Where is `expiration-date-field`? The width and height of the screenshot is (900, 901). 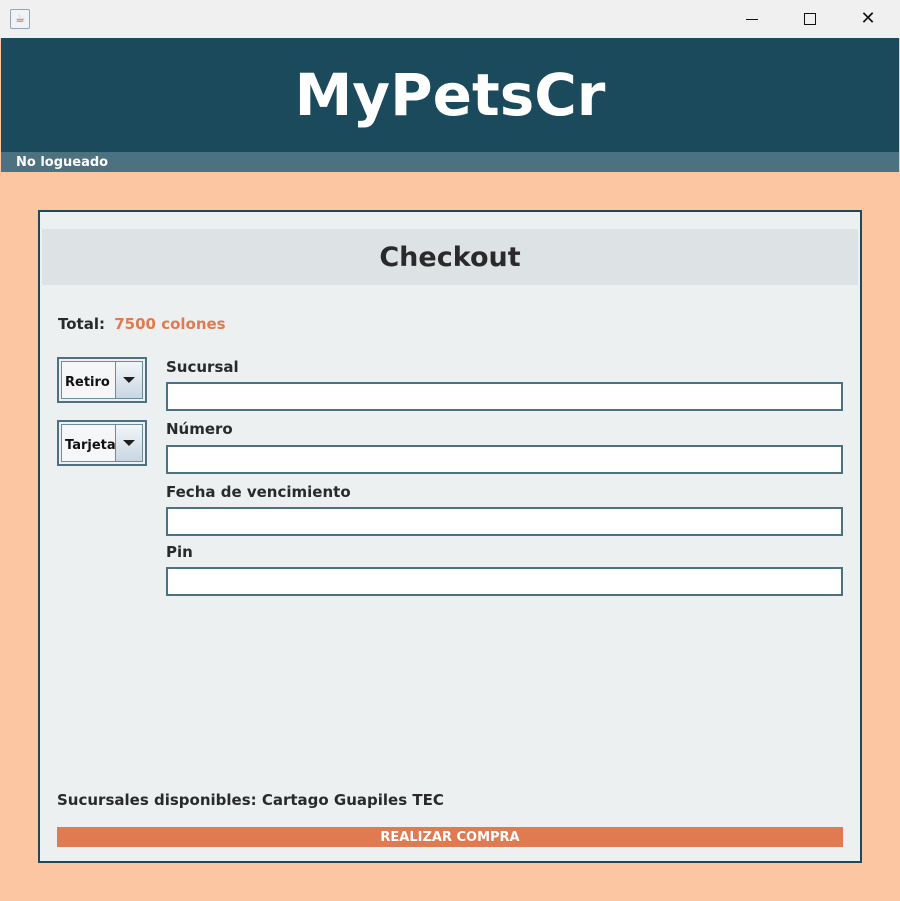 expiration-date-field is located at coordinates (504, 521).